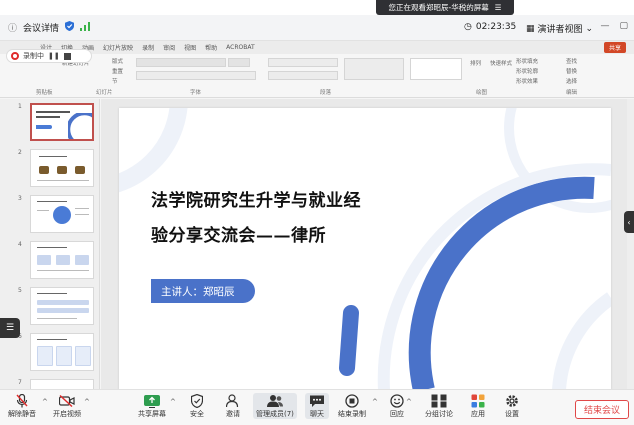 The width and height of the screenshot is (634, 425). Describe the element at coordinates (490, 27) in the screenshot. I see `meeting-timer: ◷ 02:23:35` at that location.